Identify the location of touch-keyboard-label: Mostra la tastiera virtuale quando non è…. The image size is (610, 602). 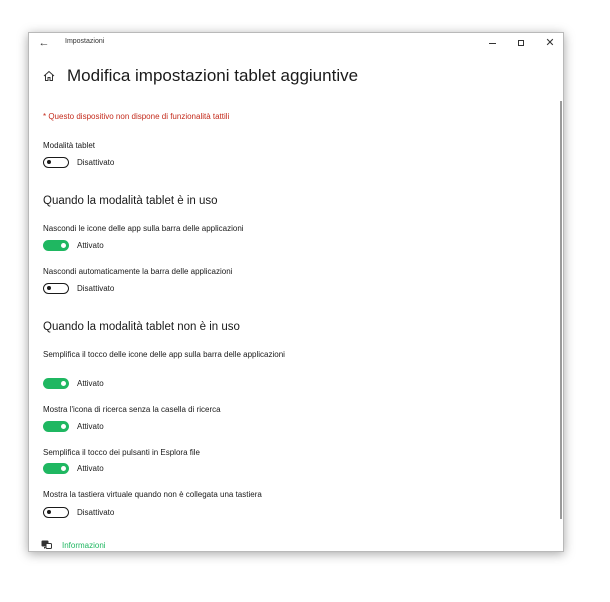
(152, 494).